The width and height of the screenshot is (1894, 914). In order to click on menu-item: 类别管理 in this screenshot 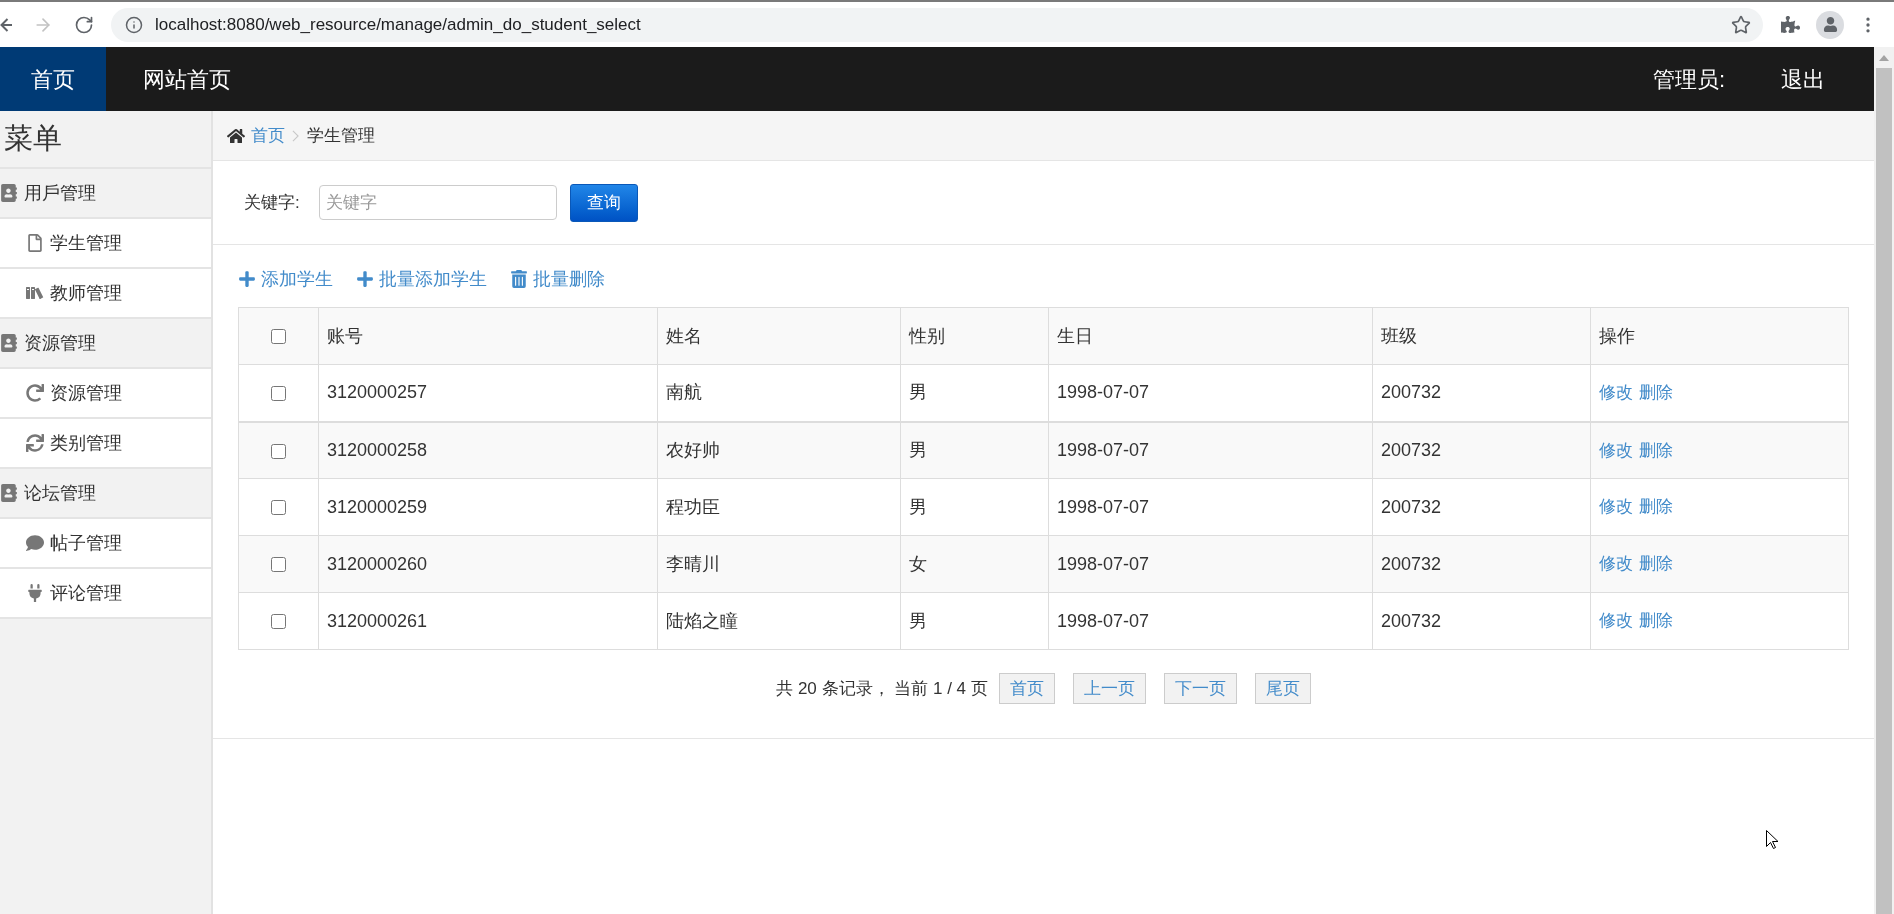, I will do `click(105, 444)`.